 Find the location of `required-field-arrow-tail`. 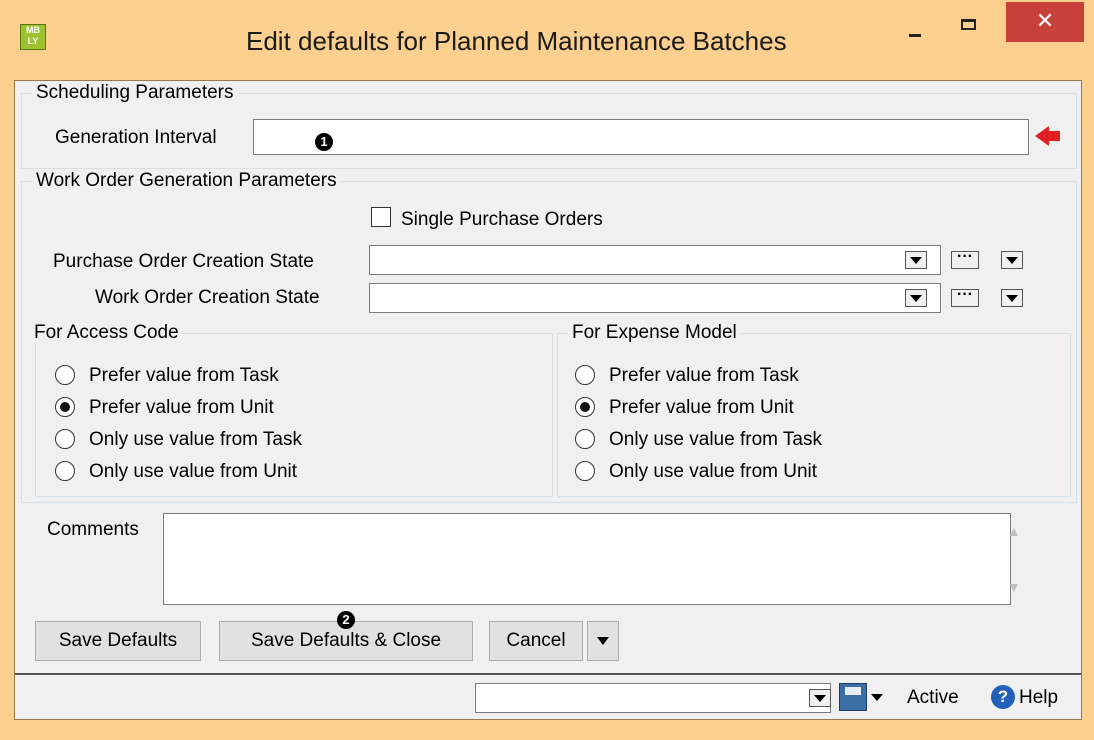

required-field-arrow-tail is located at coordinates (1054, 136).